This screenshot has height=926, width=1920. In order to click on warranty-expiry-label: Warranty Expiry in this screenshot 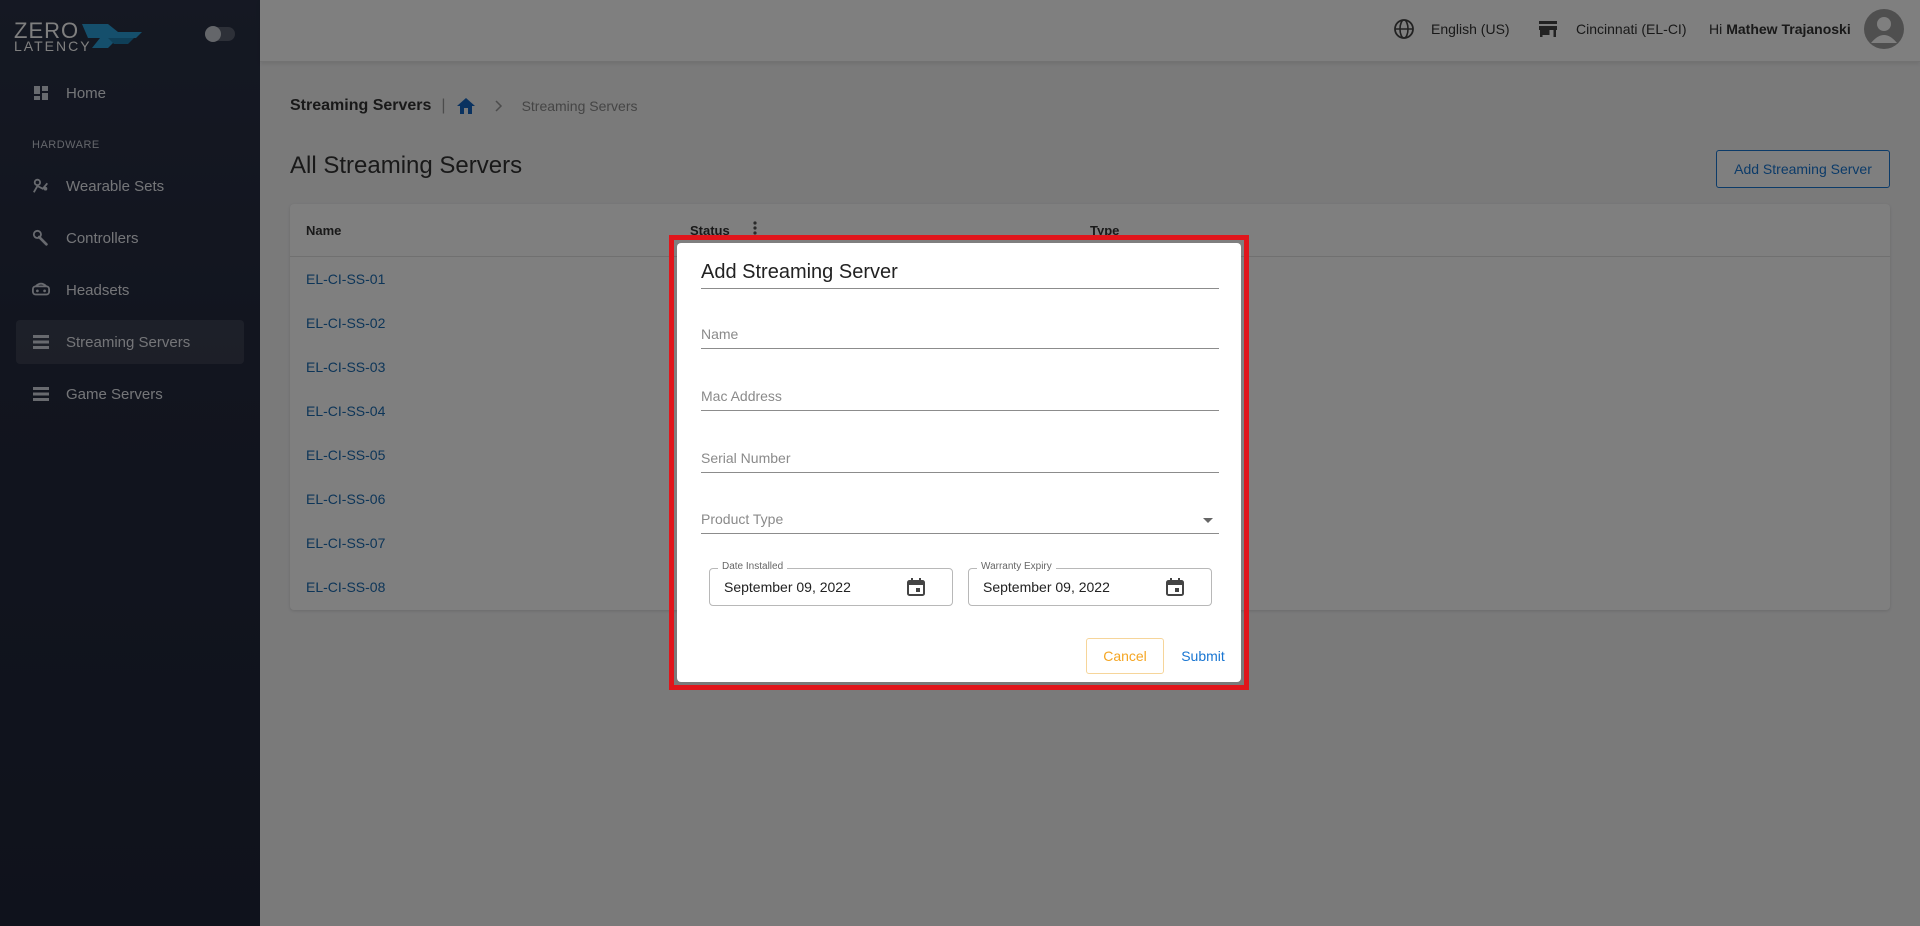, I will do `click(1016, 566)`.